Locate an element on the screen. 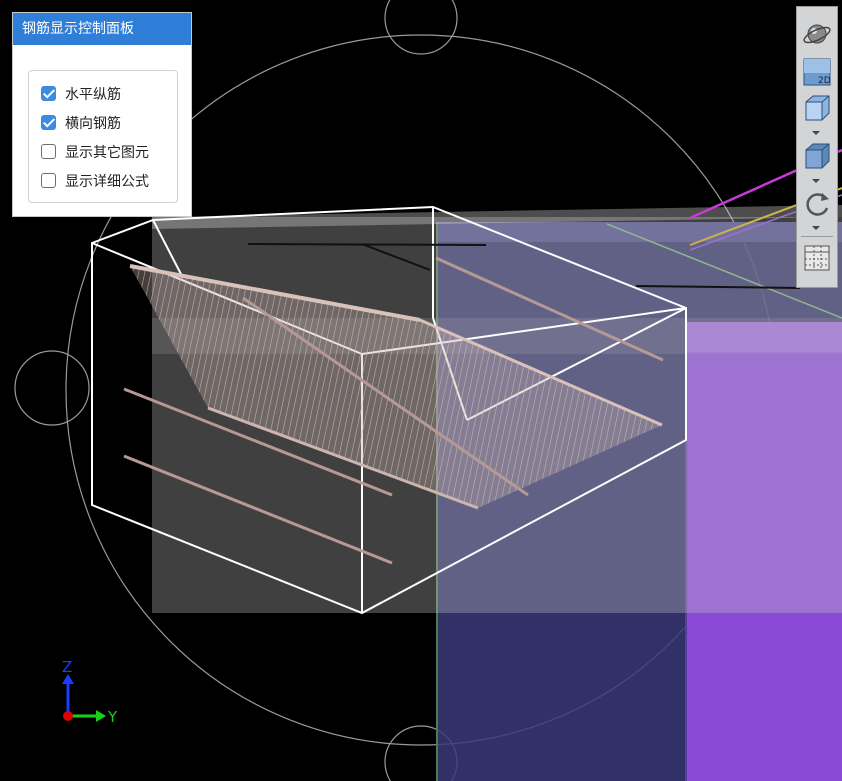 Image resolution: width=842 pixels, height=781 pixels. option-transverse-rebar: 横向钢筋 is located at coordinates (103, 122).